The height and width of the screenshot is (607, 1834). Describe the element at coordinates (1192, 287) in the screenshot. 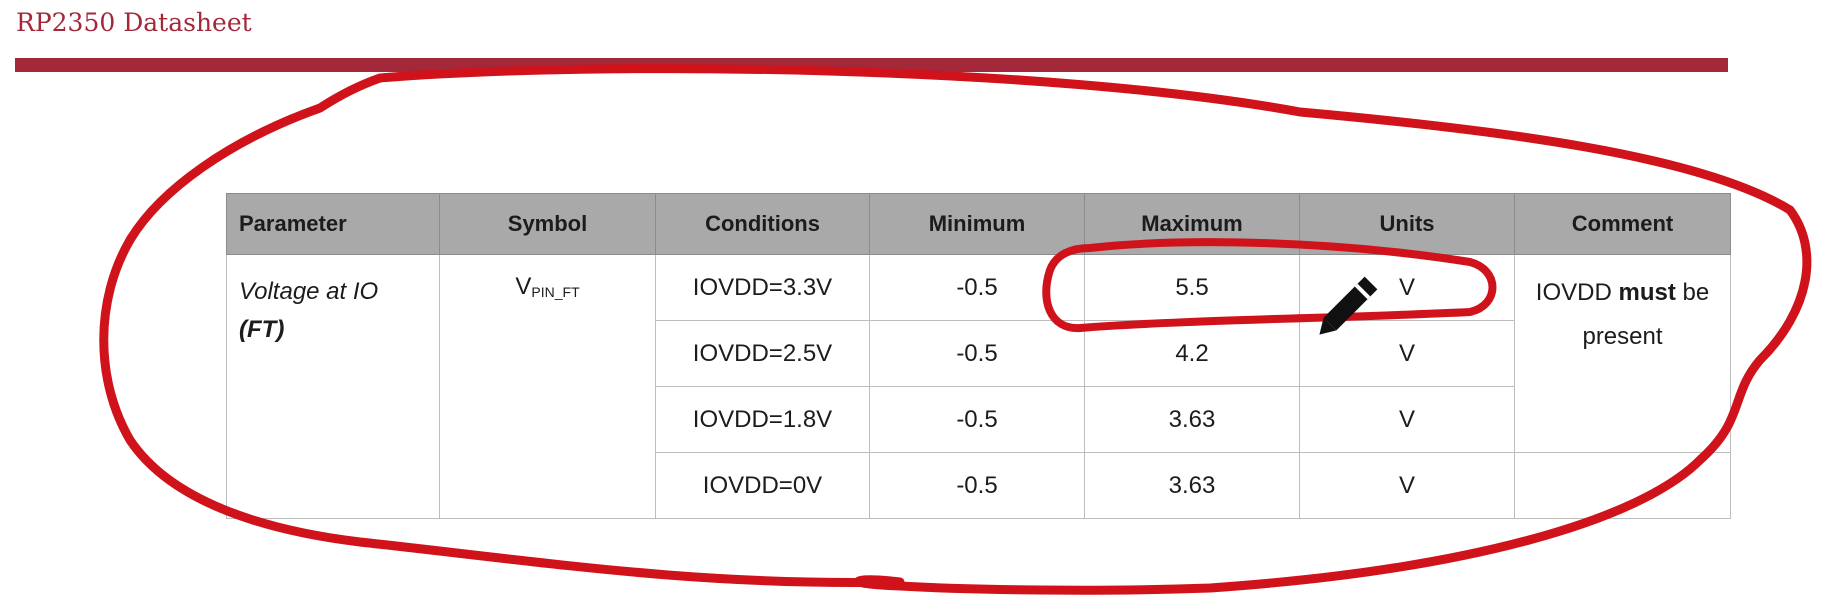

I see `maximum-cell: 5.5` at that location.